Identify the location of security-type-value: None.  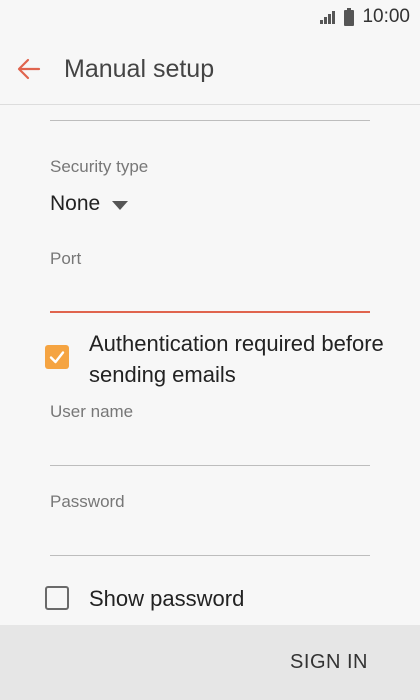
(75, 203).